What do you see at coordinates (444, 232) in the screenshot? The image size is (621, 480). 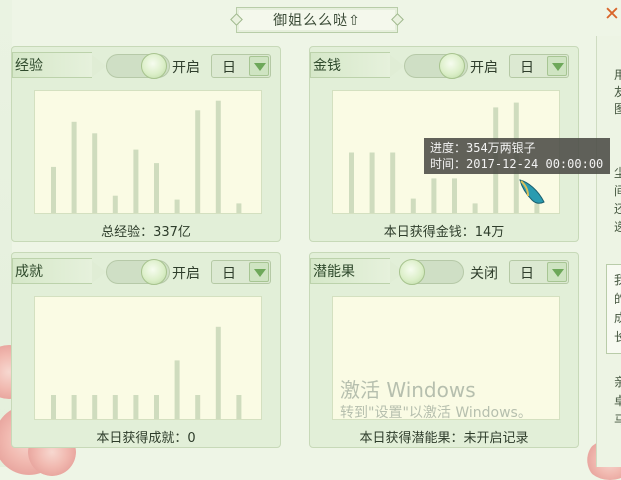 I see `panel-caption: 本日获得金钱：14万` at bounding box center [444, 232].